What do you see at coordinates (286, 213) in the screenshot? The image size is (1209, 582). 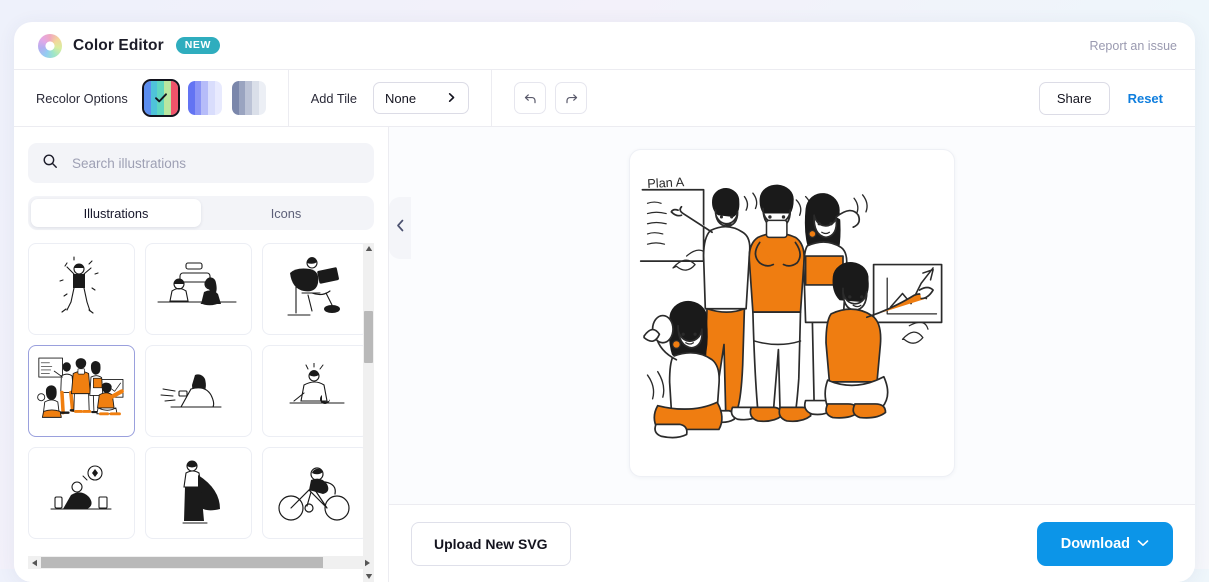 I see `tab-icons: Icons` at bounding box center [286, 213].